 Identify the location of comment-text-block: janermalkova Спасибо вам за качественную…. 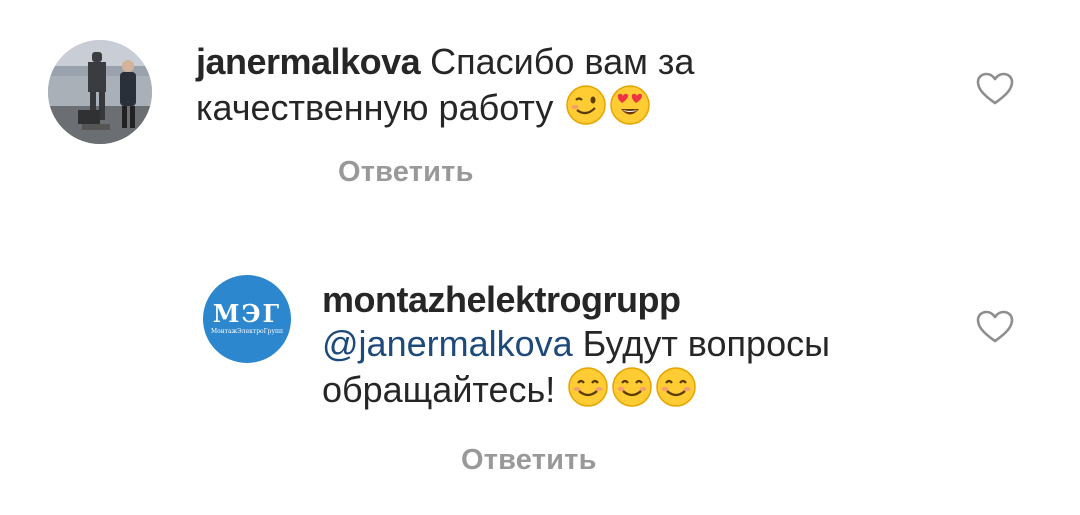
(506, 85).